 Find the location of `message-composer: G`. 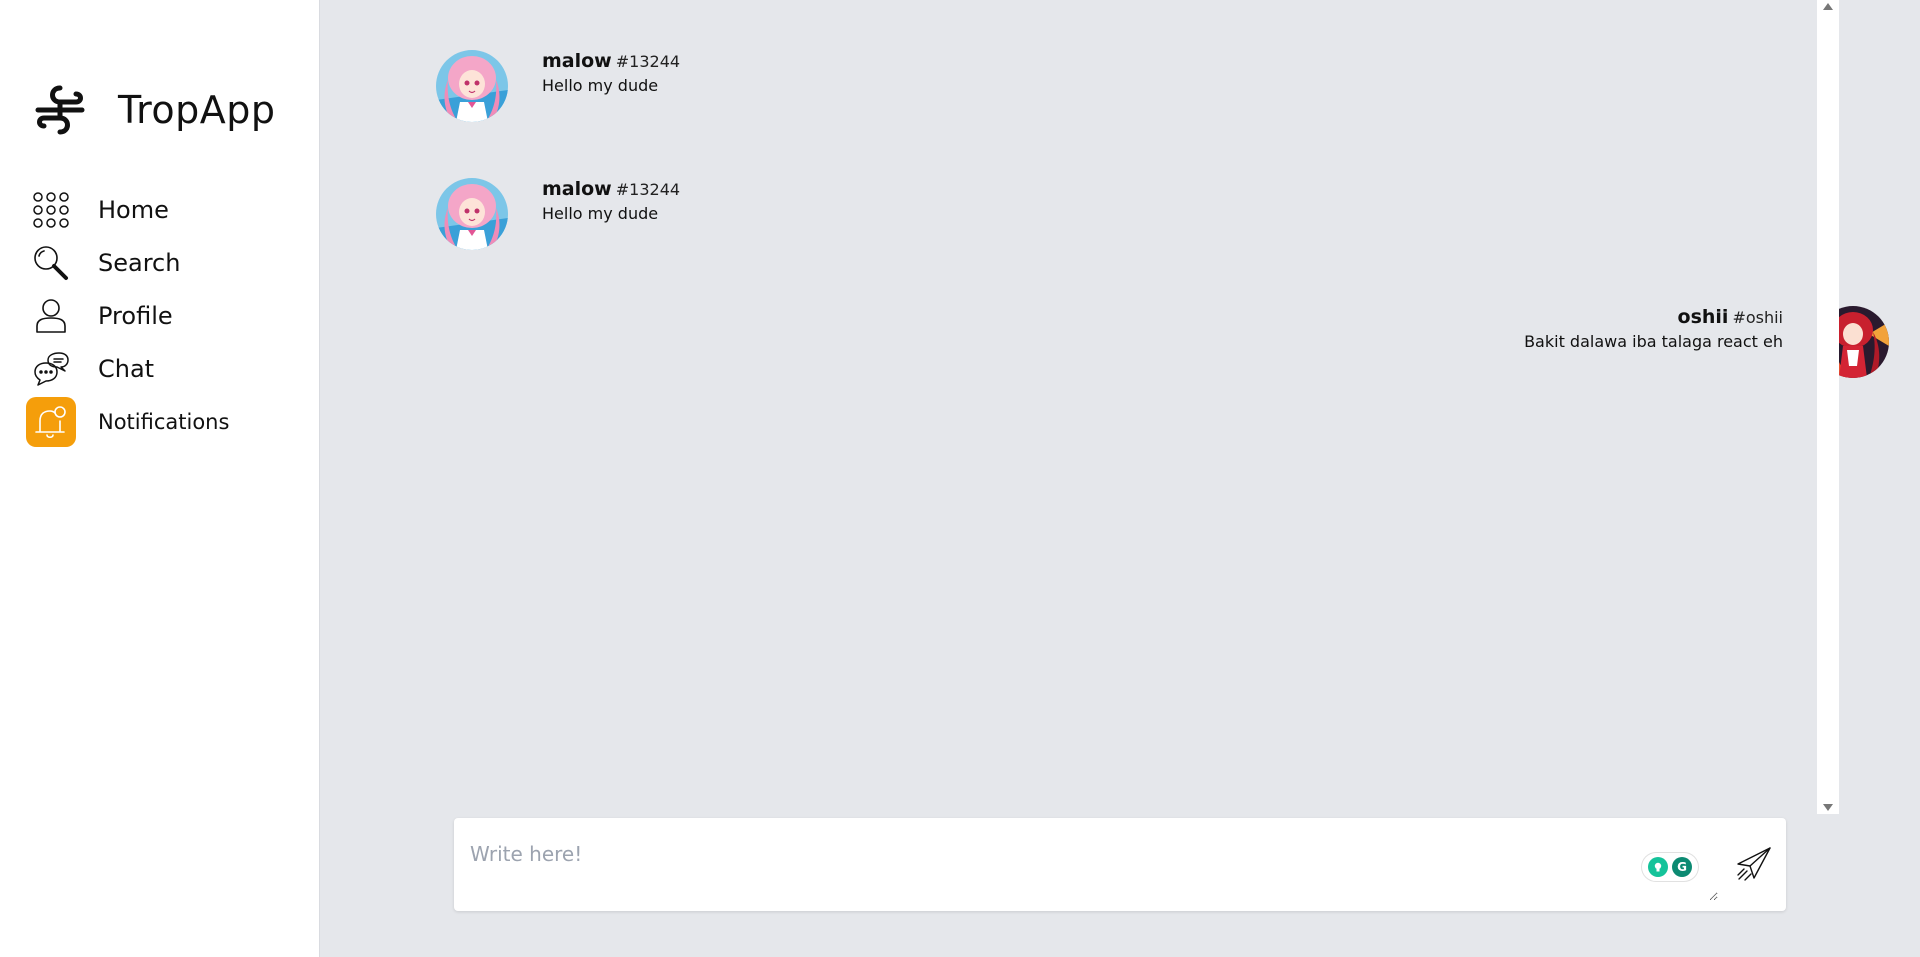

message-composer: G is located at coordinates (1120, 864).